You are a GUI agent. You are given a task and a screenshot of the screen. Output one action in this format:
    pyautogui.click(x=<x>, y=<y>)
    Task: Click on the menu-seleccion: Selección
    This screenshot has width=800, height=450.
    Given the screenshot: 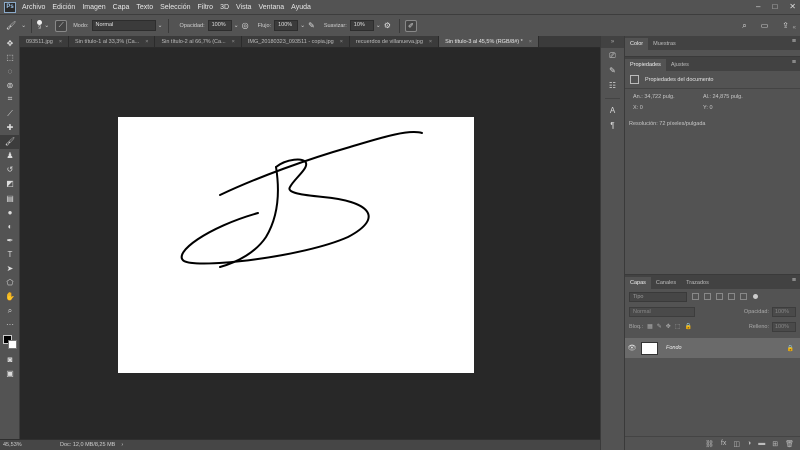 What is the action you would take?
    pyautogui.click(x=175, y=7)
    